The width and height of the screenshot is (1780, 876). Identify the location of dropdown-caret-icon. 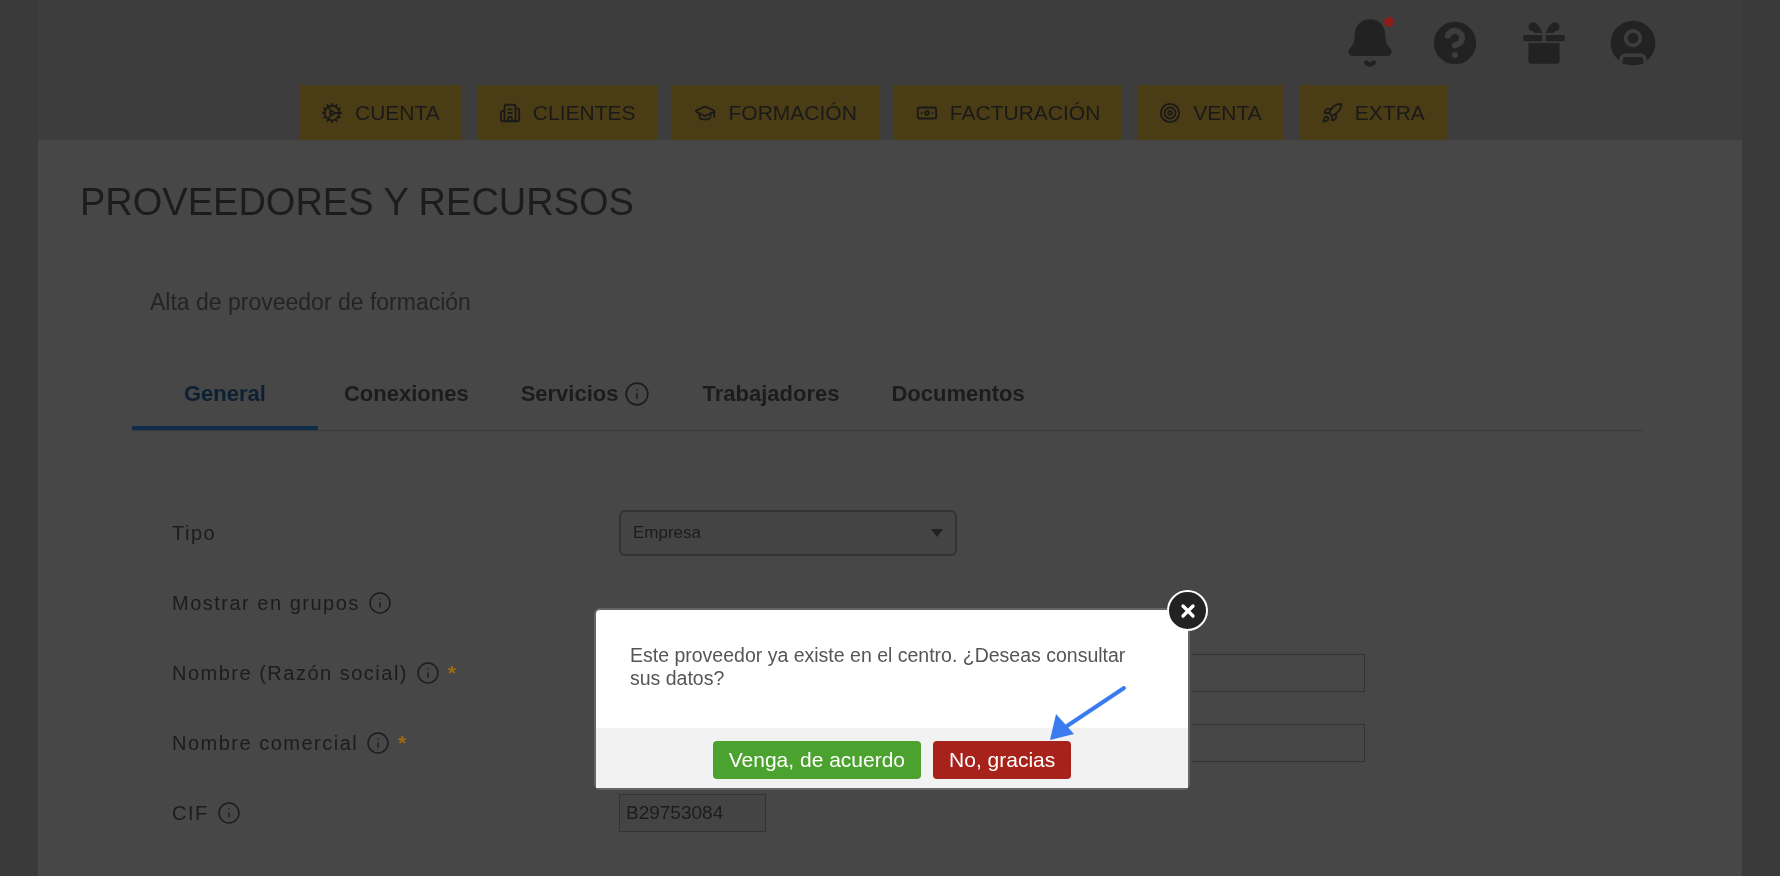
(937, 532).